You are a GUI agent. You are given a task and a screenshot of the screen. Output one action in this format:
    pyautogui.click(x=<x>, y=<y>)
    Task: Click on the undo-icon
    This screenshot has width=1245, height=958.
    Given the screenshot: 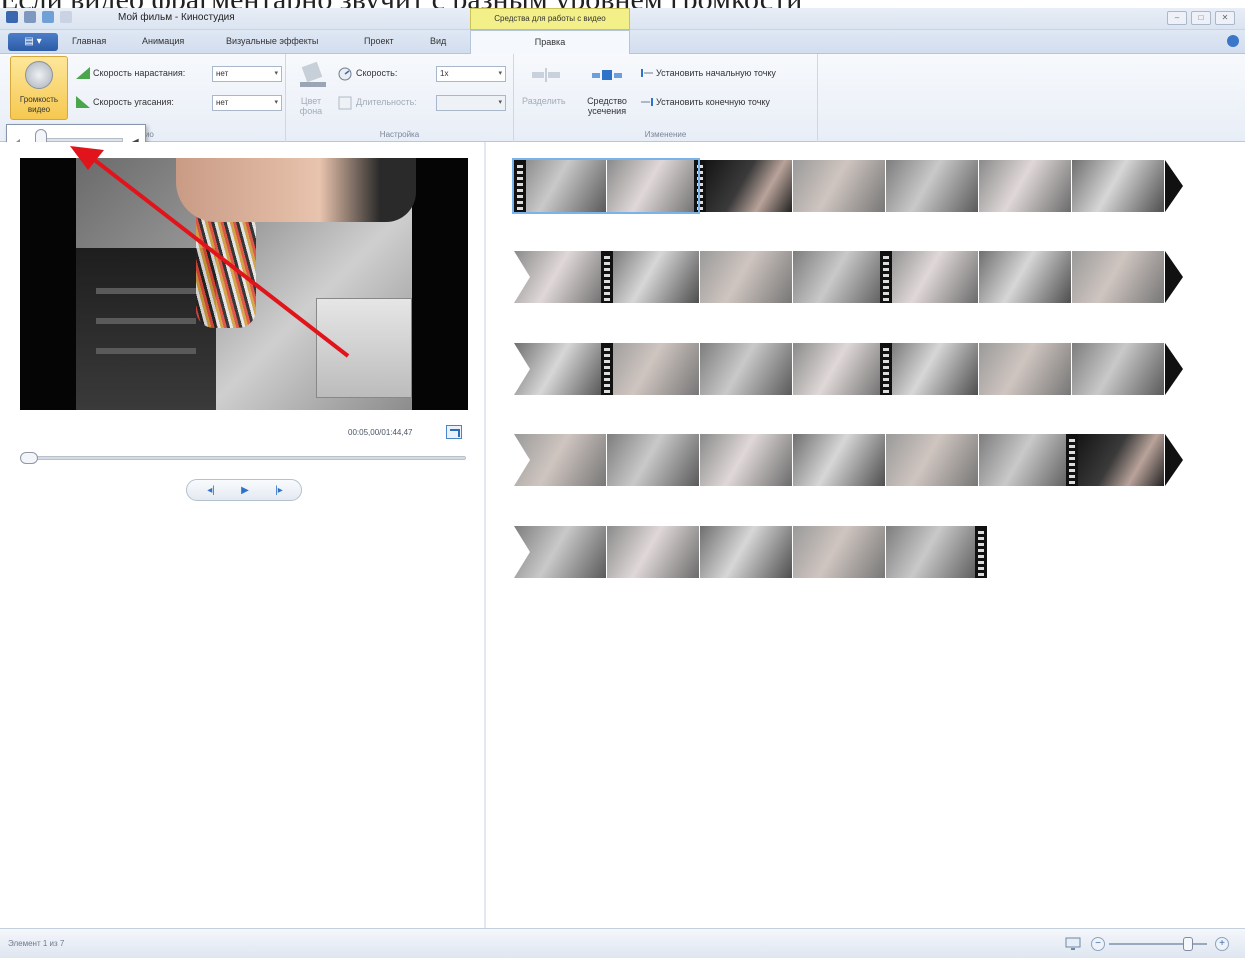 What is the action you would take?
    pyautogui.click(x=48, y=17)
    